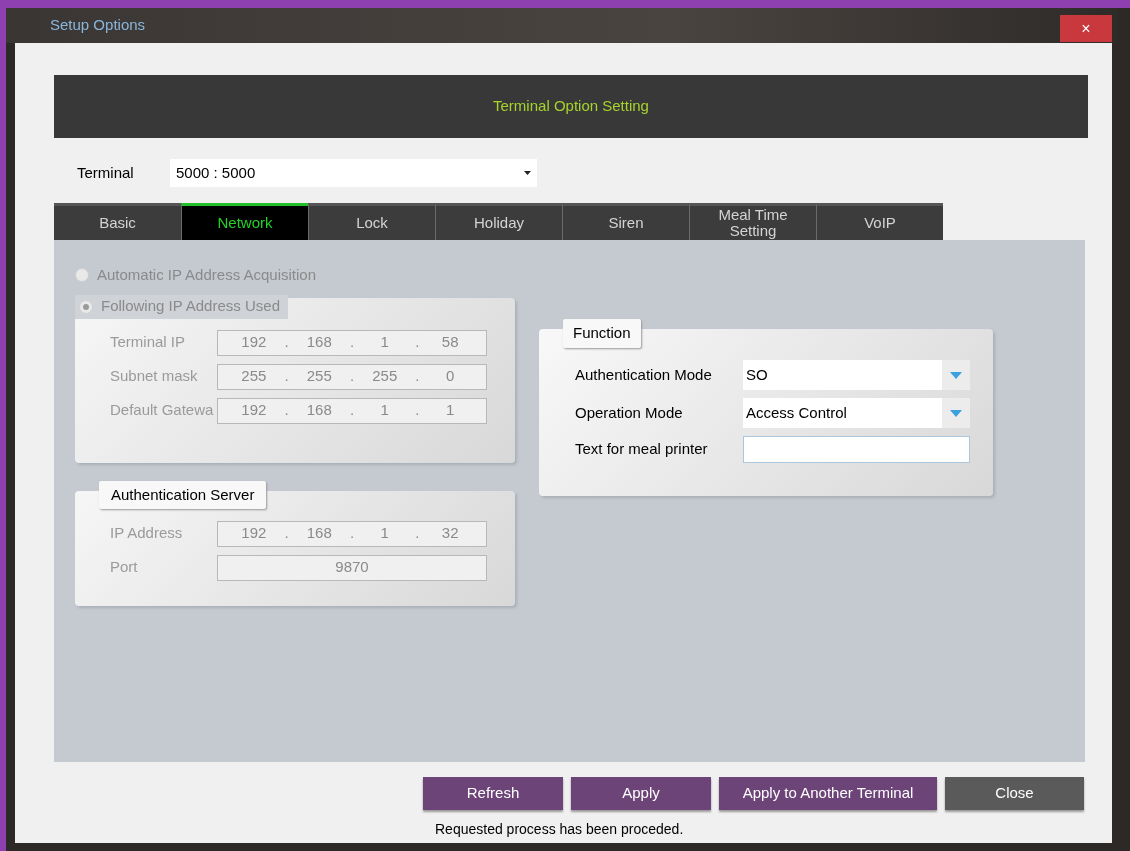  What do you see at coordinates (206, 275) in the screenshot?
I see `radio-label: Automatic IP Address Acquisition` at bounding box center [206, 275].